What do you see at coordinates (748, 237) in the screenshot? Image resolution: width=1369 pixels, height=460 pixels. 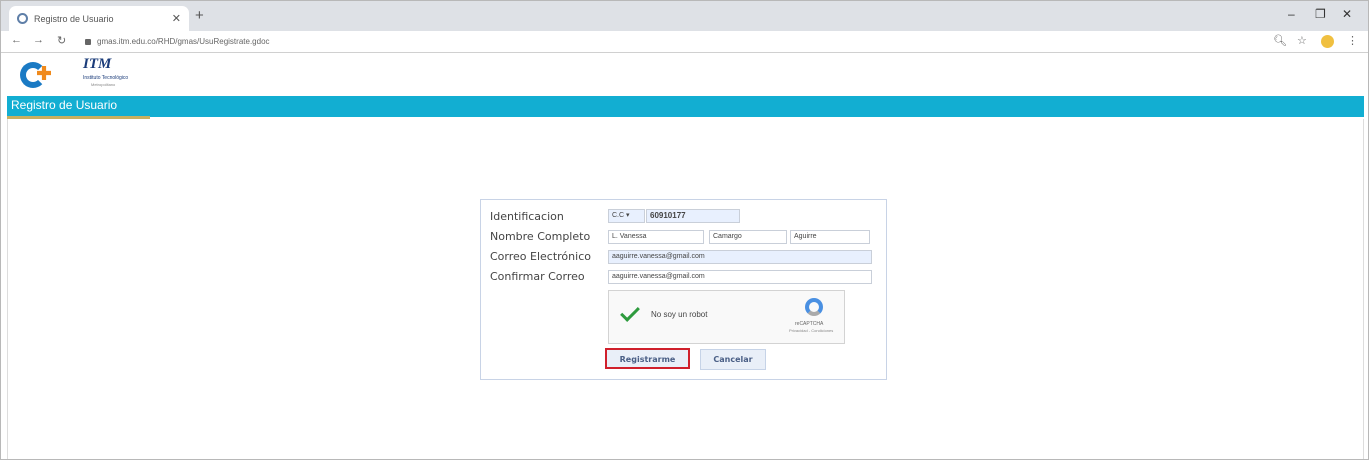 I see `middle-name-input: Camargo` at bounding box center [748, 237].